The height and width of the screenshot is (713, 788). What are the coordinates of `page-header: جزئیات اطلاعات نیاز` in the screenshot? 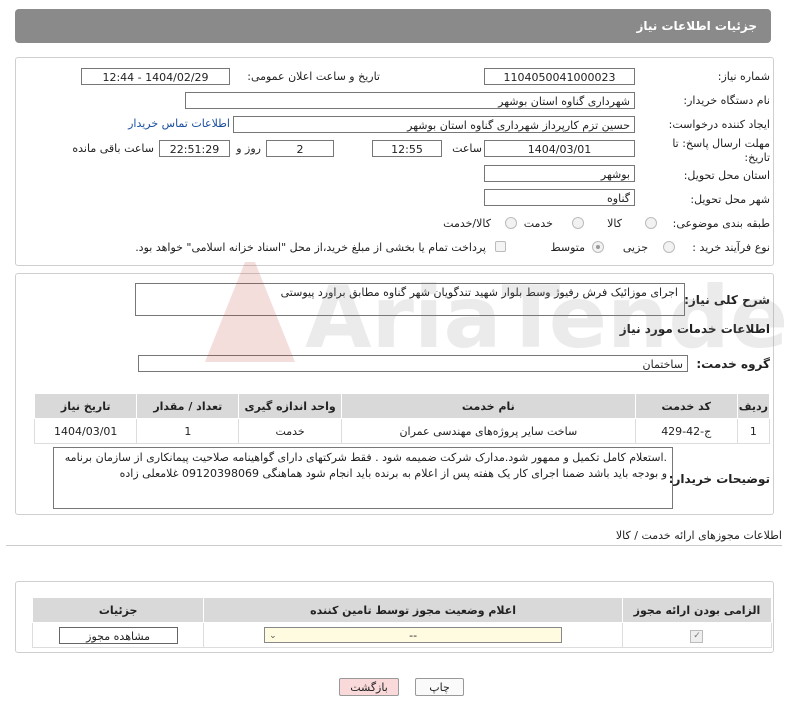 It's located at (393, 26).